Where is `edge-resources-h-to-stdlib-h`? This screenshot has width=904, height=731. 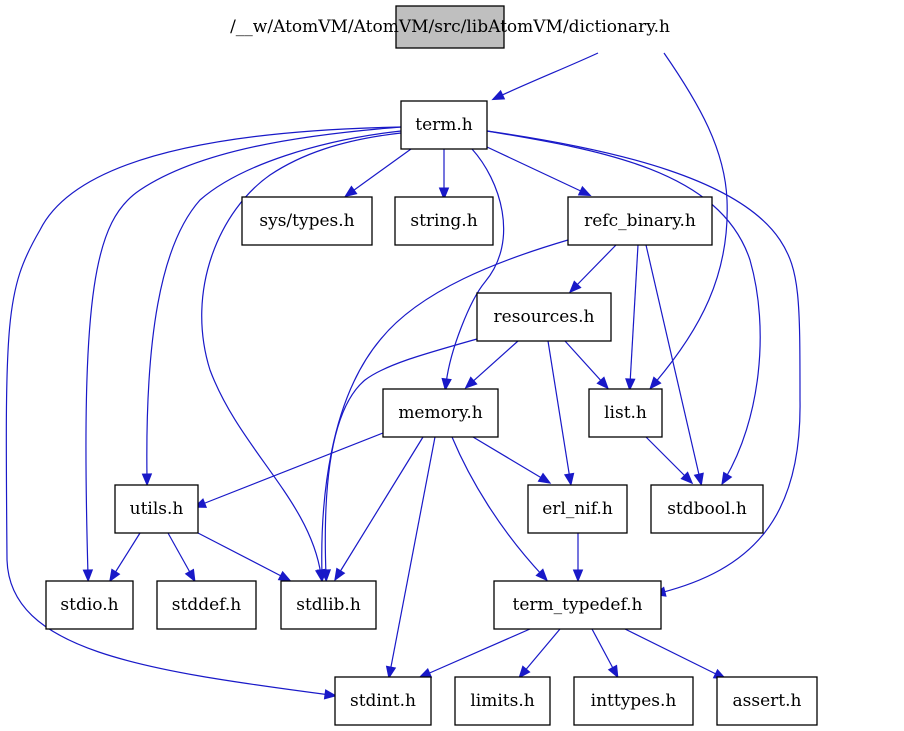
edge-resources-h-to-stdlib-h is located at coordinates (399, 460).